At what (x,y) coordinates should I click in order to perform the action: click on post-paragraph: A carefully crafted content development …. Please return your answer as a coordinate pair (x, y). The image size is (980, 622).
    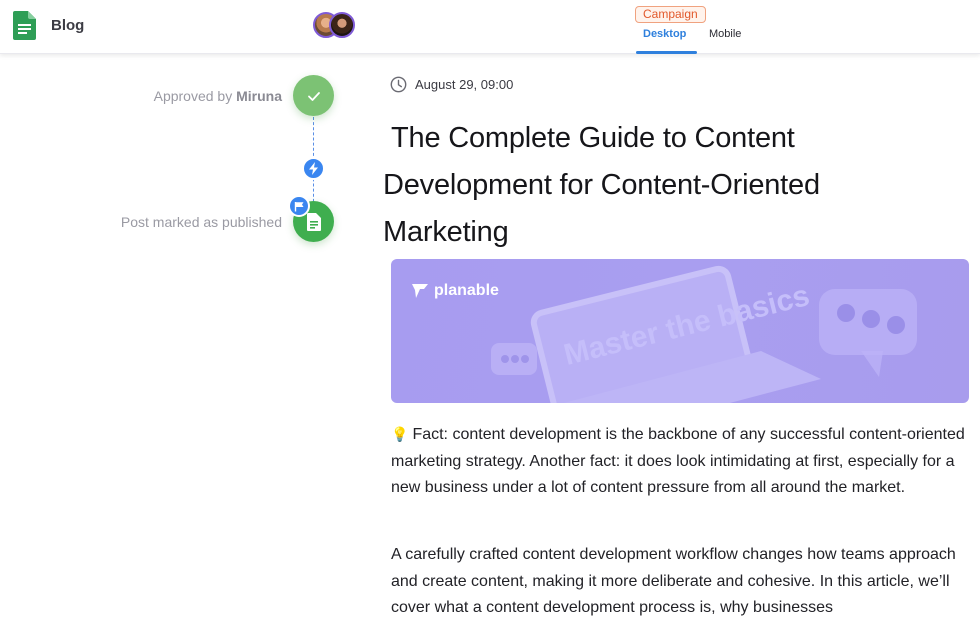
    Looking at the image, I should click on (673, 581).